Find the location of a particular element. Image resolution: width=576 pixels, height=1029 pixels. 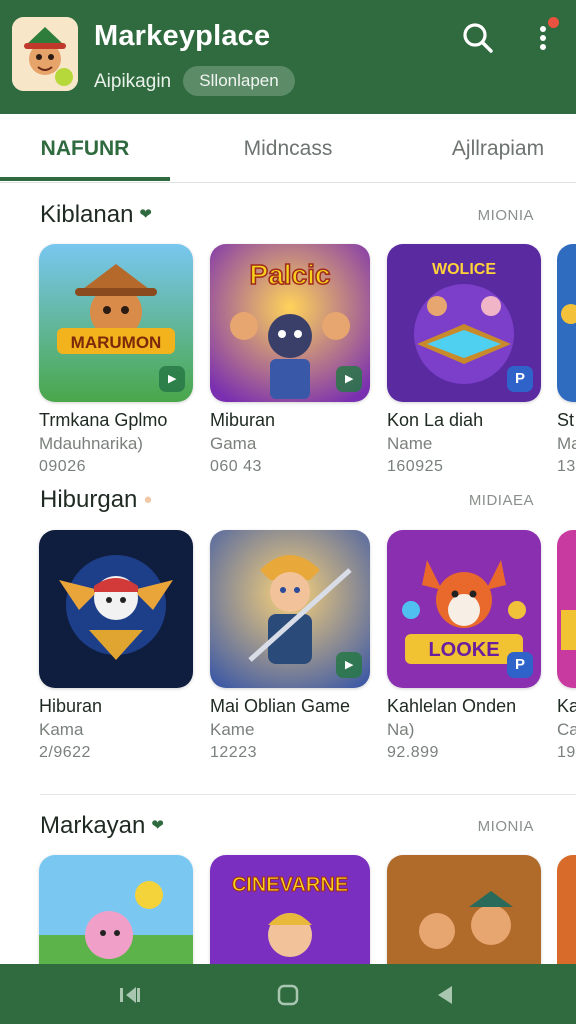

app-name: Miburan is located at coordinates (243, 420).